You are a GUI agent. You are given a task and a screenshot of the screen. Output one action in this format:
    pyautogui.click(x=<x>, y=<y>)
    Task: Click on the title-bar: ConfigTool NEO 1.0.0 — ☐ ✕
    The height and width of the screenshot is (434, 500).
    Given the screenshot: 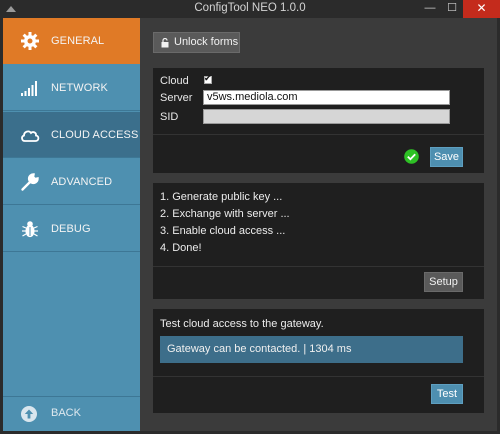 What is the action you would take?
    pyautogui.click(x=250, y=9)
    